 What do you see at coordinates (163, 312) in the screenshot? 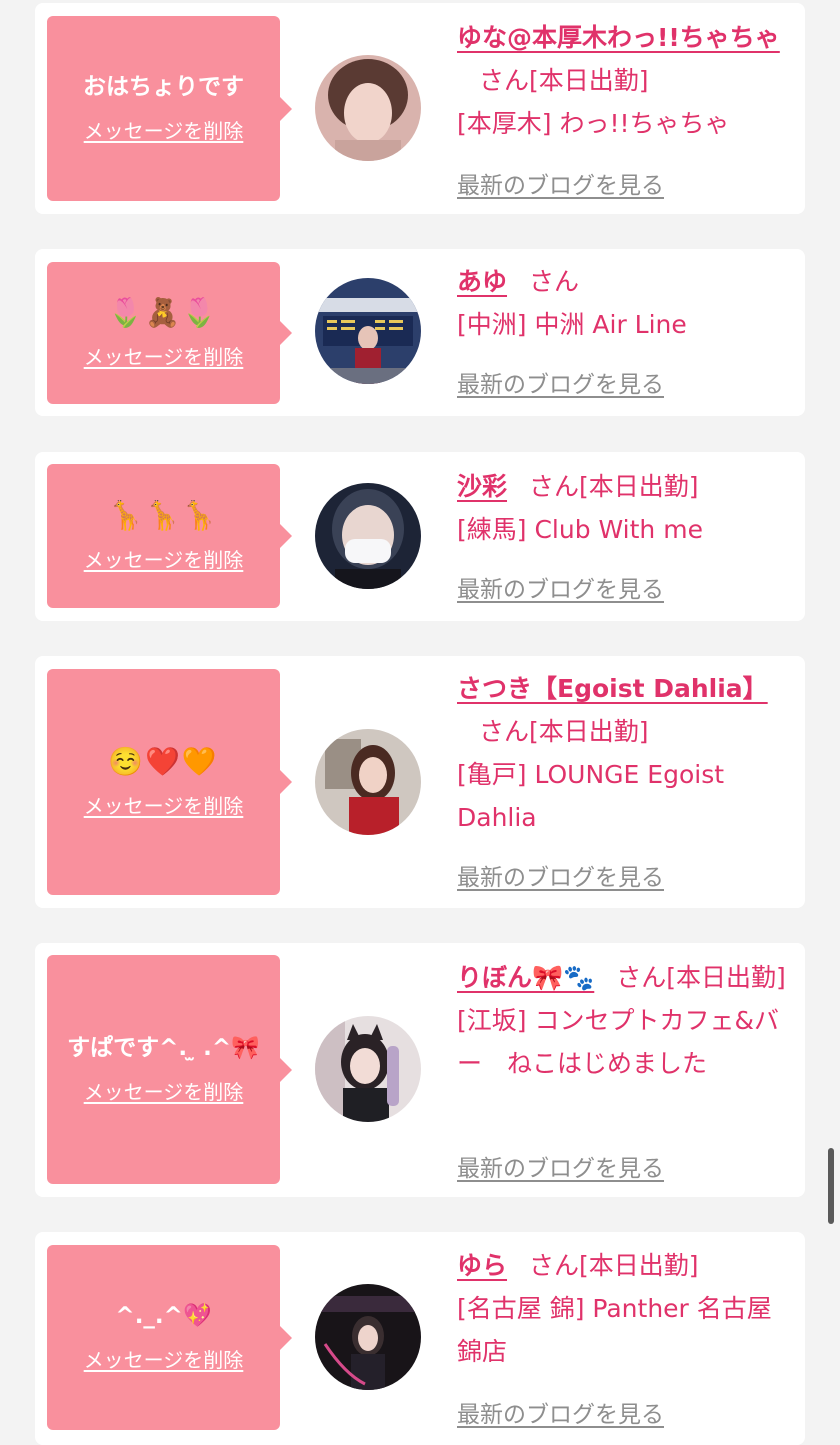
I see `message-text: 🌷🧸🌷` at bounding box center [163, 312].